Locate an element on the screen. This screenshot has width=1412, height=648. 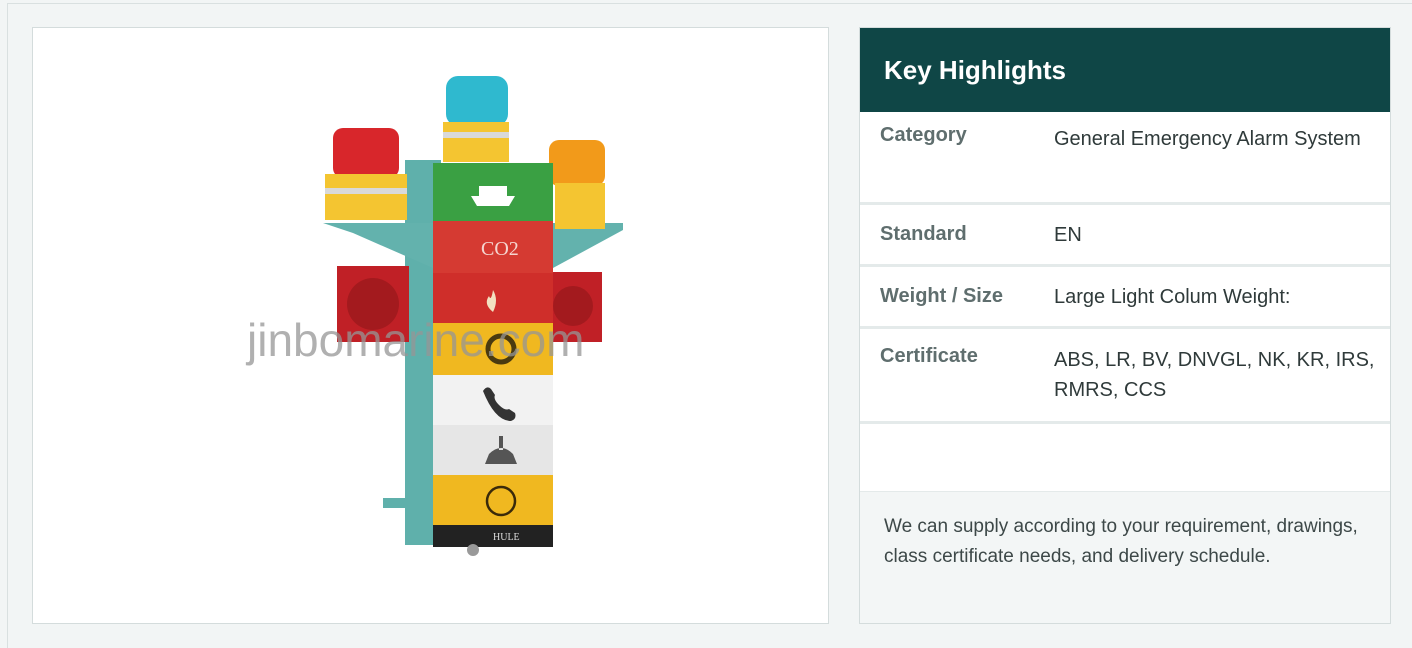
panel-person is located at coordinates (493, 500).